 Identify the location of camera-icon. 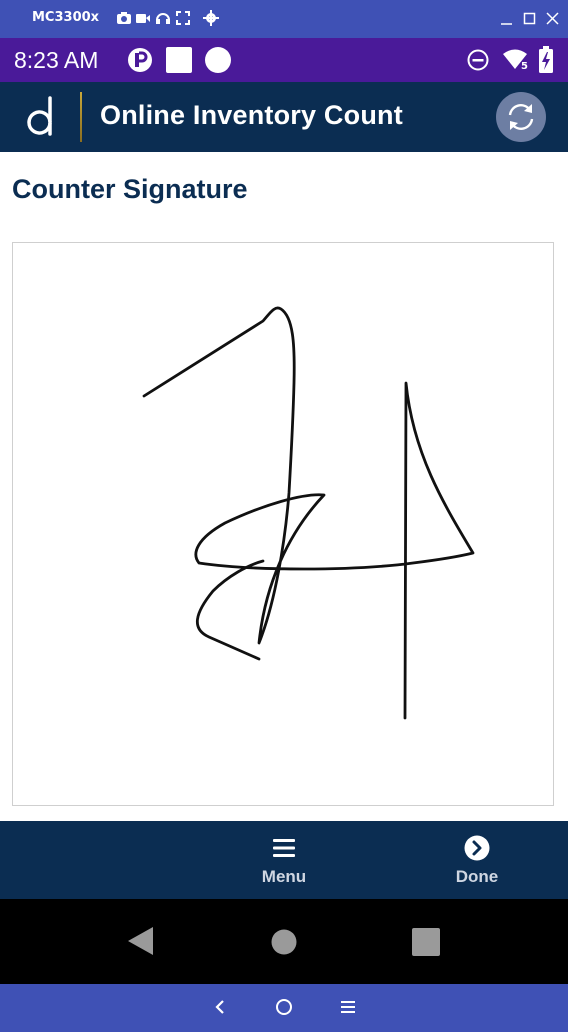
(124, 18).